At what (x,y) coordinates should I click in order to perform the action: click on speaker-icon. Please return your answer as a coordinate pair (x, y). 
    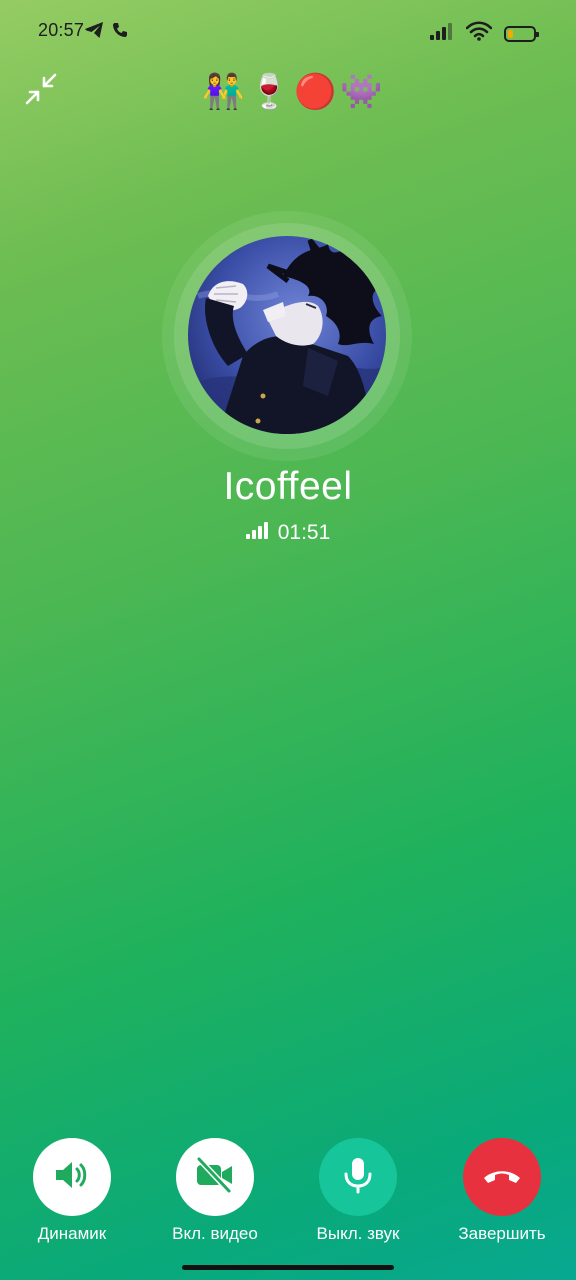
    Looking at the image, I should click on (72, 1177).